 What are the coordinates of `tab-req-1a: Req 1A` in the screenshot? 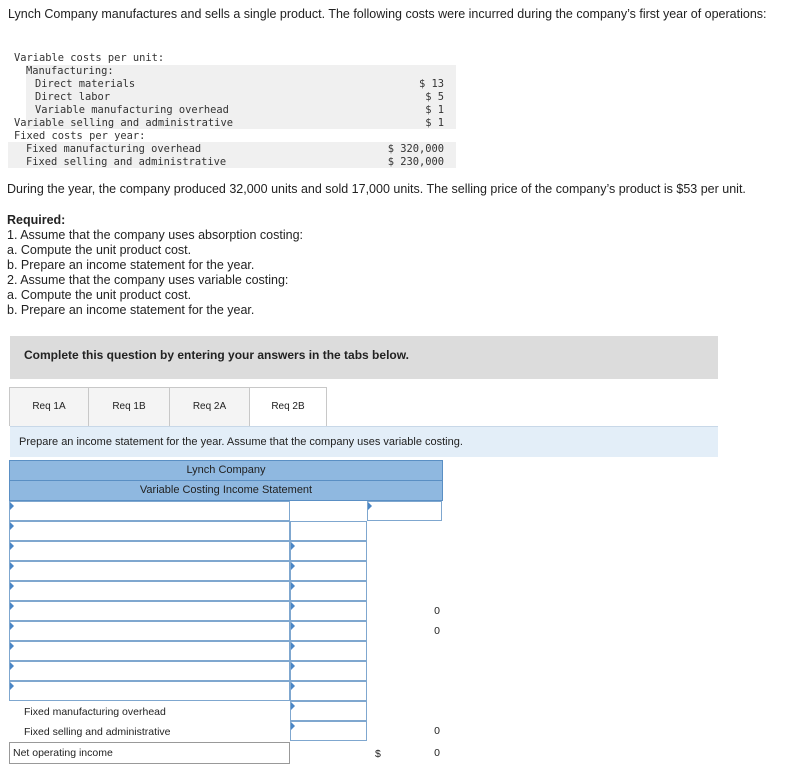 It's located at (49, 406).